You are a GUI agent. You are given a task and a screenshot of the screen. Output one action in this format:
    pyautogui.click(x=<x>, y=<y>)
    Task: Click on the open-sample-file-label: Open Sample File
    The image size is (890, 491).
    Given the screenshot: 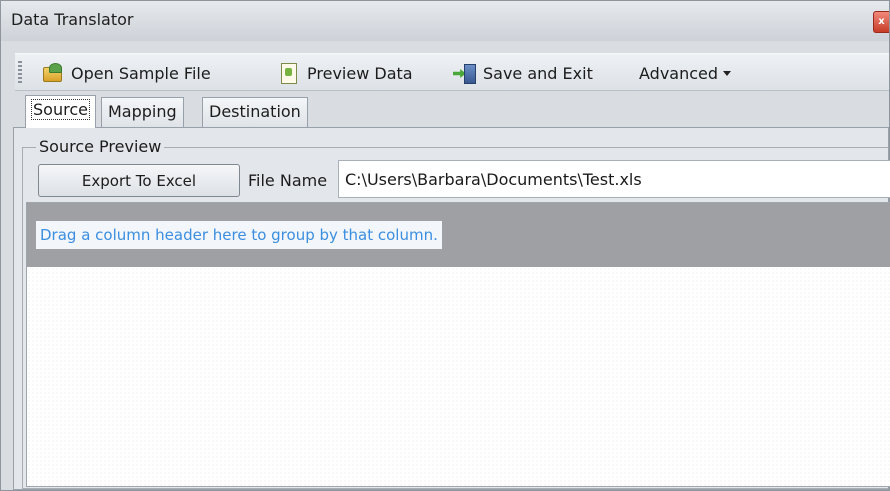 What is the action you would take?
    pyautogui.click(x=141, y=73)
    